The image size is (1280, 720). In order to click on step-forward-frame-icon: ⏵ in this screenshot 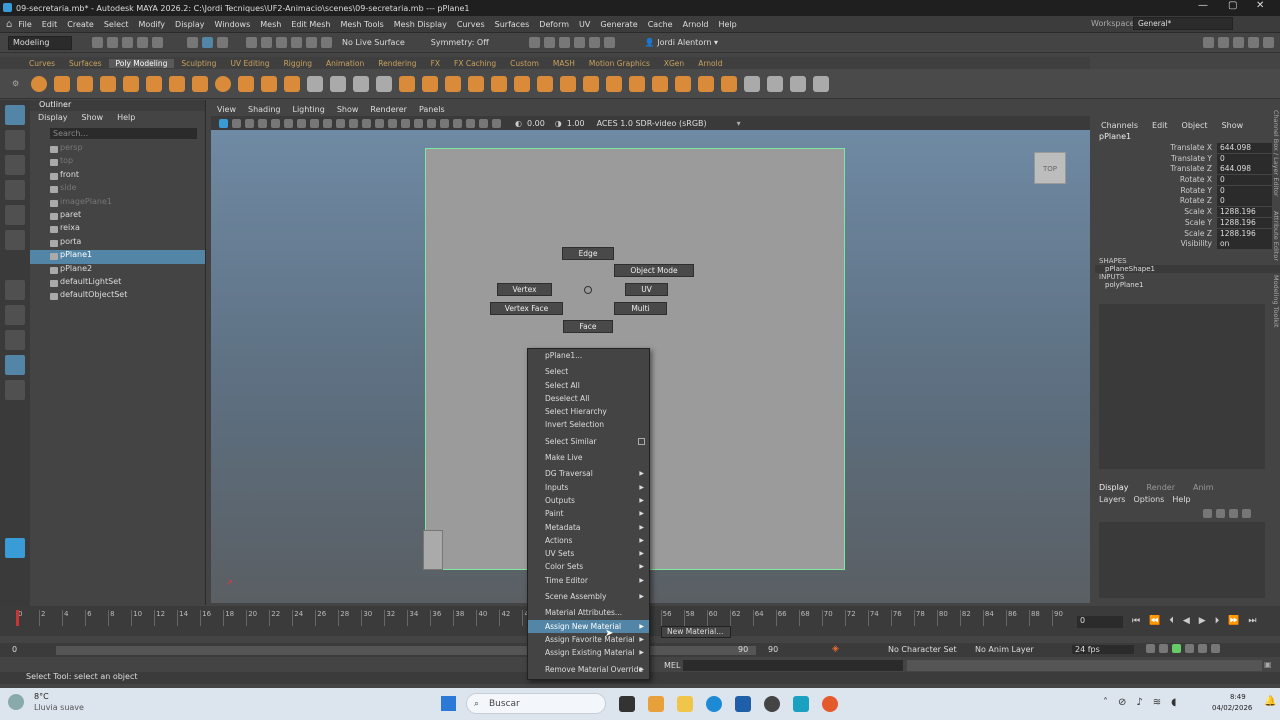, I will do `click(1217, 621)`.